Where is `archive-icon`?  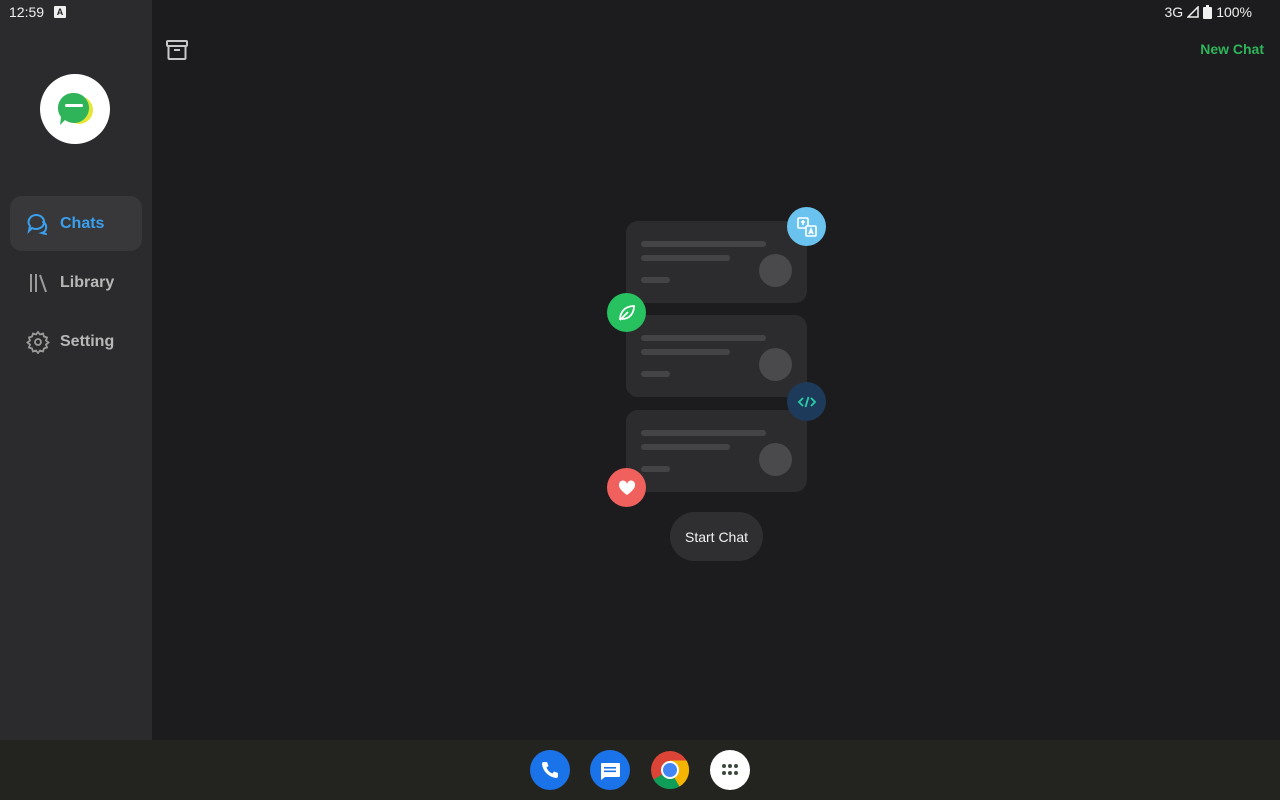
archive-icon is located at coordinates (177, 50).